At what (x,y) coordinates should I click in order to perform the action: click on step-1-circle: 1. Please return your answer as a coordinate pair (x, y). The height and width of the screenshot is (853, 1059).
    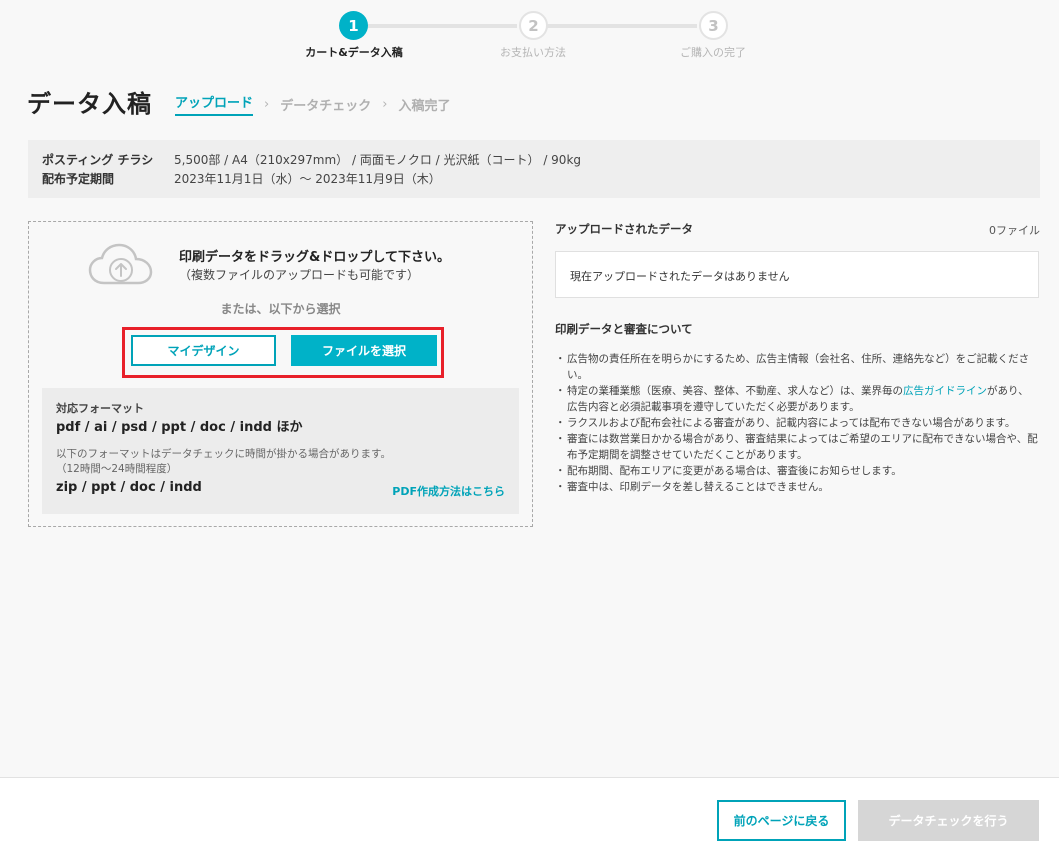
    Looking at the image, I should click on (353, 25).